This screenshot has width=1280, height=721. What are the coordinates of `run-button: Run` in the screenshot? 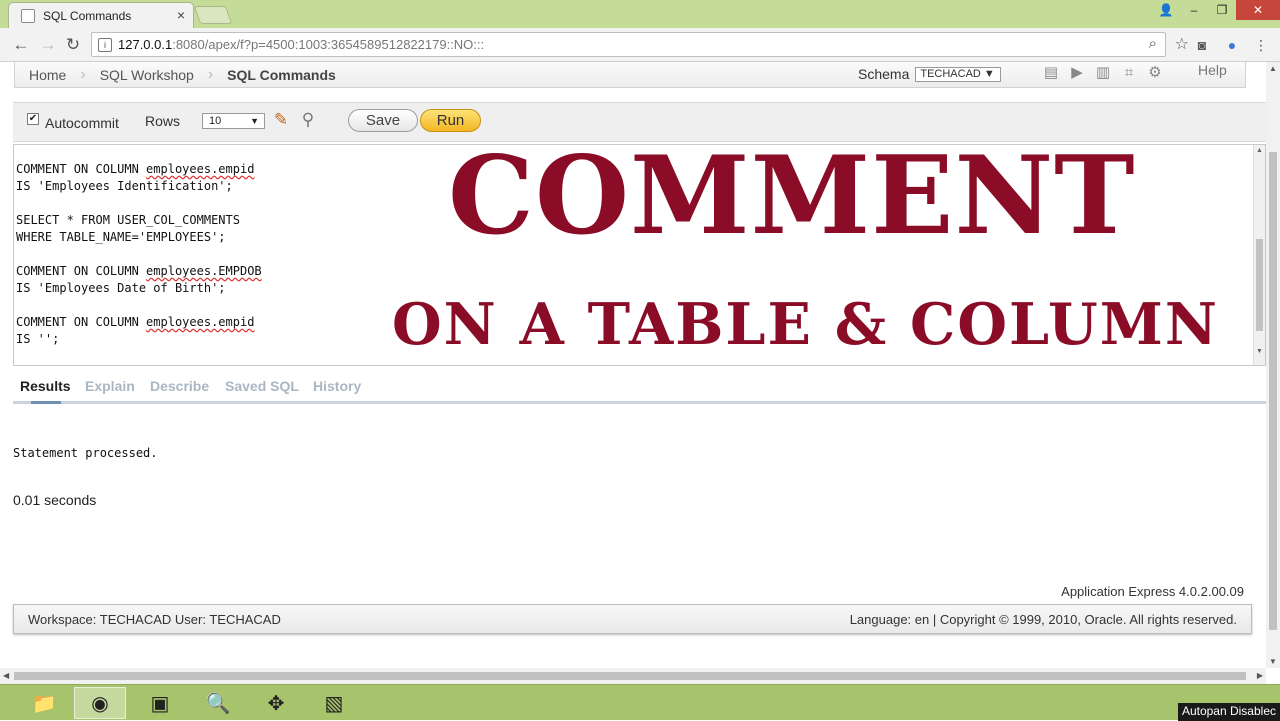 It's located at (450, 120).